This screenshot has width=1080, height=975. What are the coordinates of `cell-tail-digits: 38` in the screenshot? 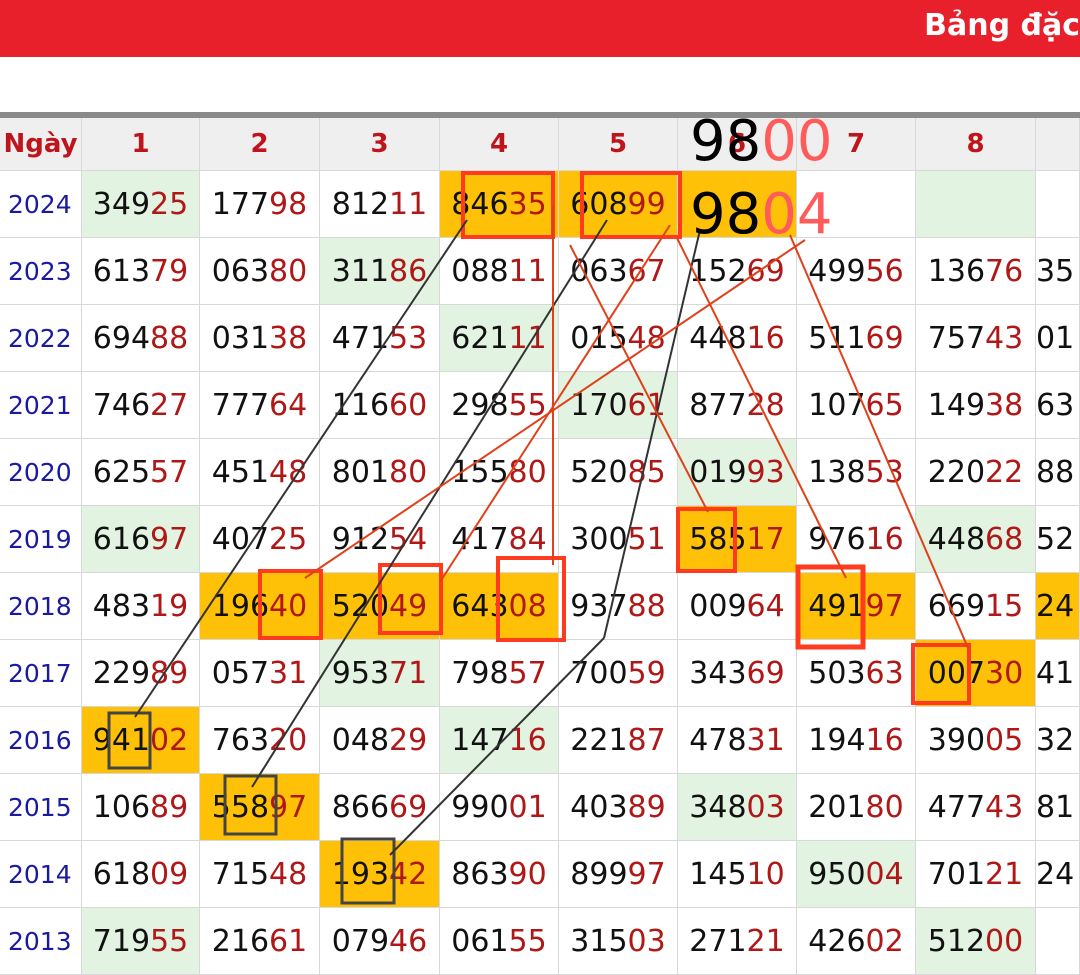 It's located at (288, 338).